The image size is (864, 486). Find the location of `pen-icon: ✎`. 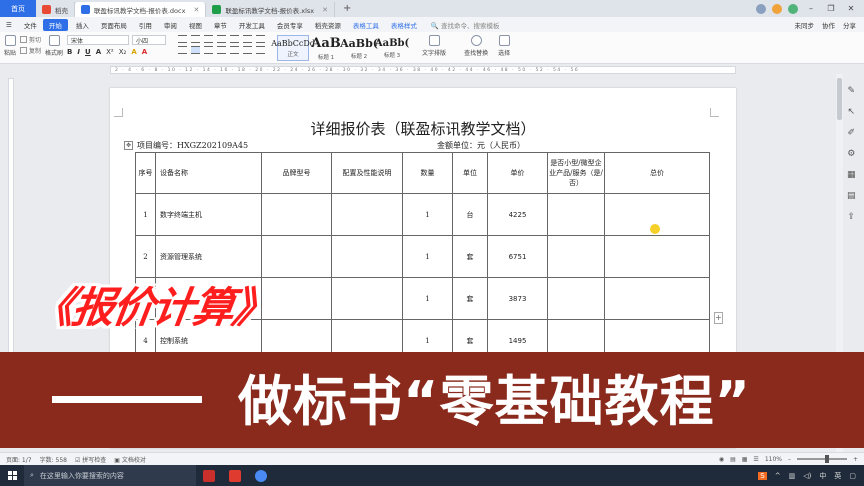

pen-icon: ✎ is located at coordinates (851, 91).